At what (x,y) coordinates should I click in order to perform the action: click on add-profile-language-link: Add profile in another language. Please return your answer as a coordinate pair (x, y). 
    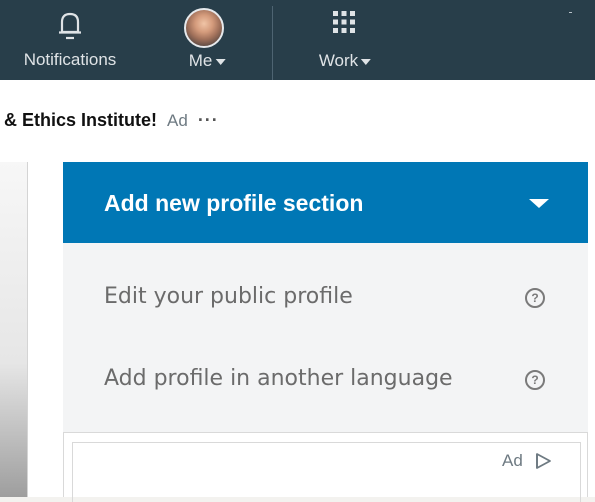
    Looking at the image, I should click on (278, 378).